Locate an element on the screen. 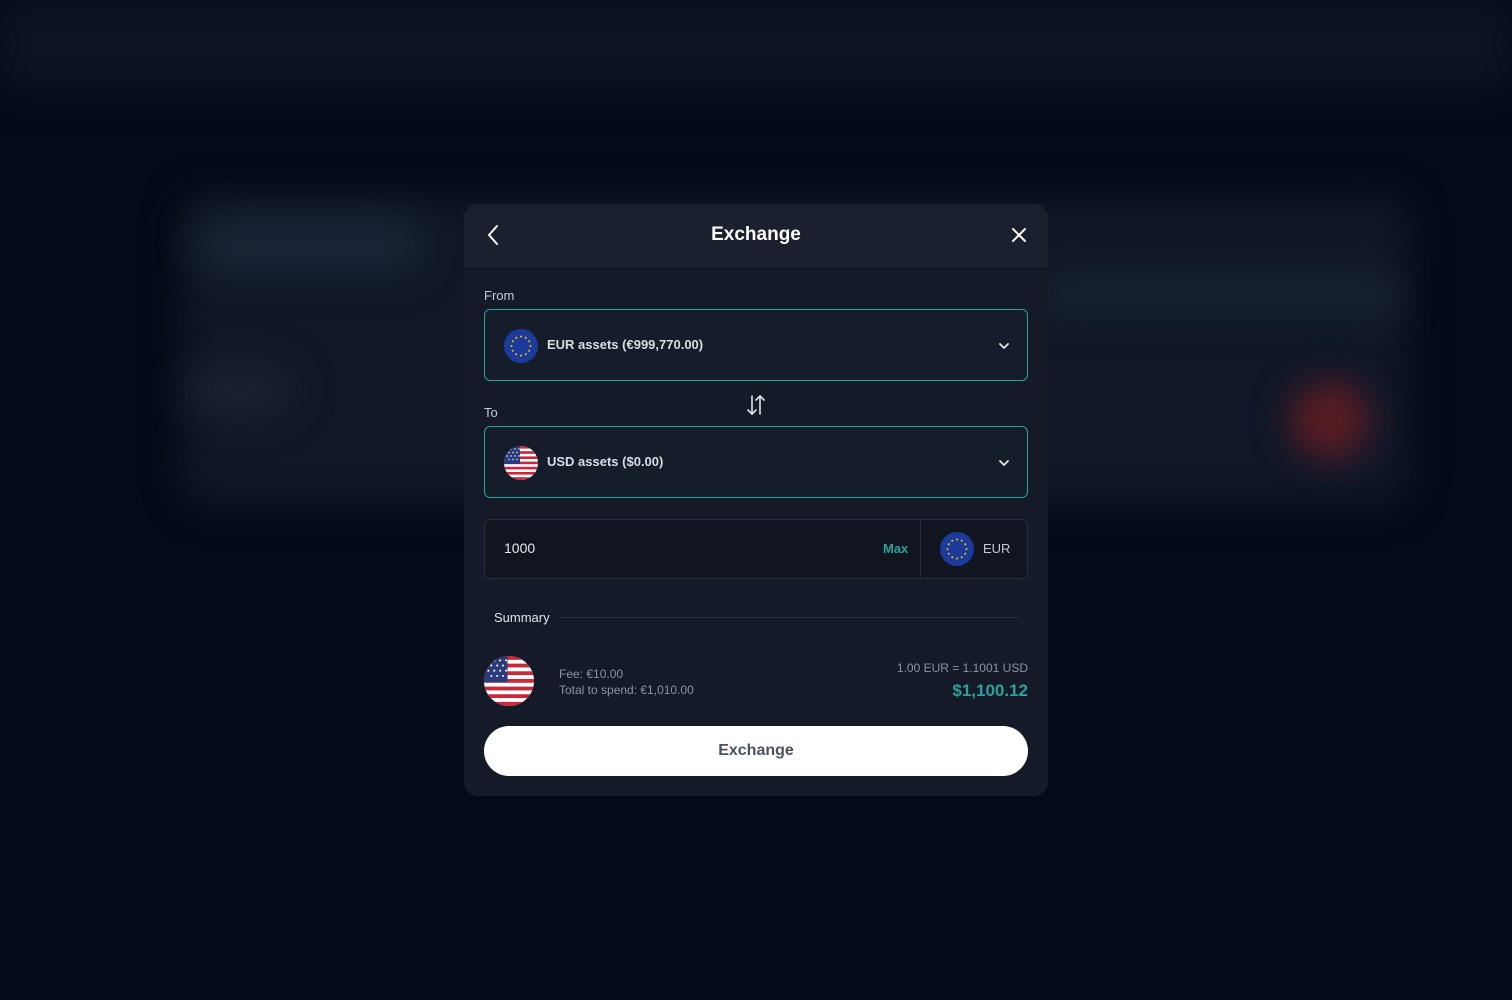  currency-selector: EUR is located at coordinates (974, 549).